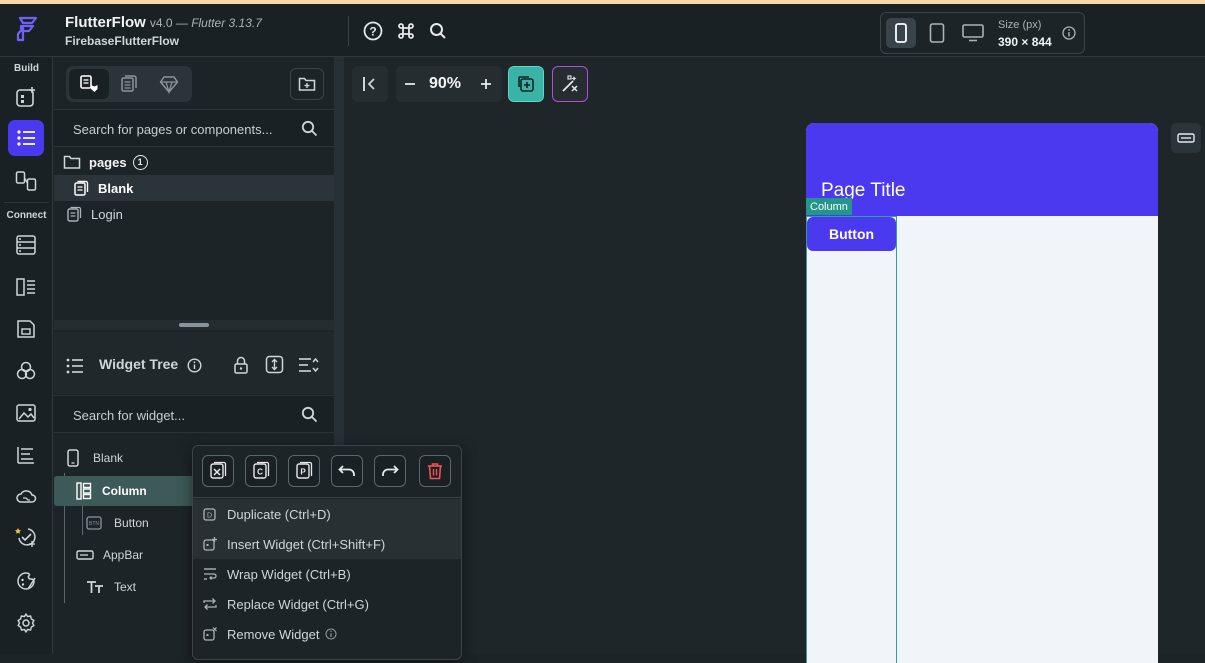  I want to click on svg-text: BTN, so click(94, 524).